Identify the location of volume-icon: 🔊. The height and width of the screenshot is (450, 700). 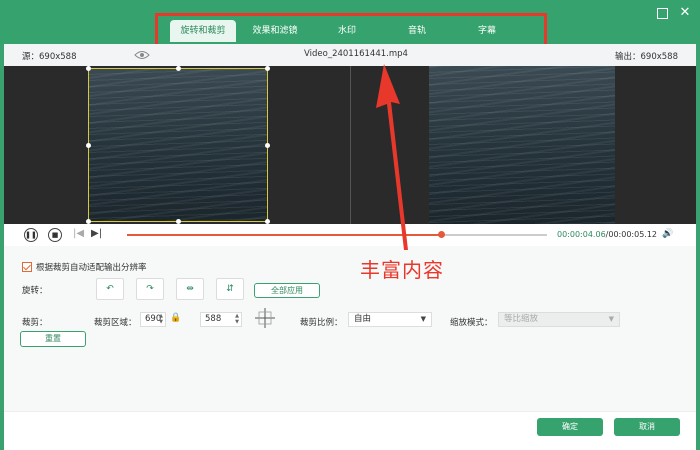
(667, 234).